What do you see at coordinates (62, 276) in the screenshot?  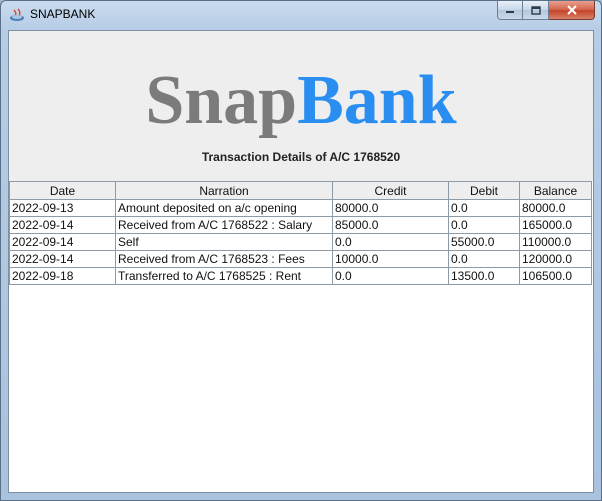 I see `cell-date: 2022-09-18` at bounding box center [62, 276].